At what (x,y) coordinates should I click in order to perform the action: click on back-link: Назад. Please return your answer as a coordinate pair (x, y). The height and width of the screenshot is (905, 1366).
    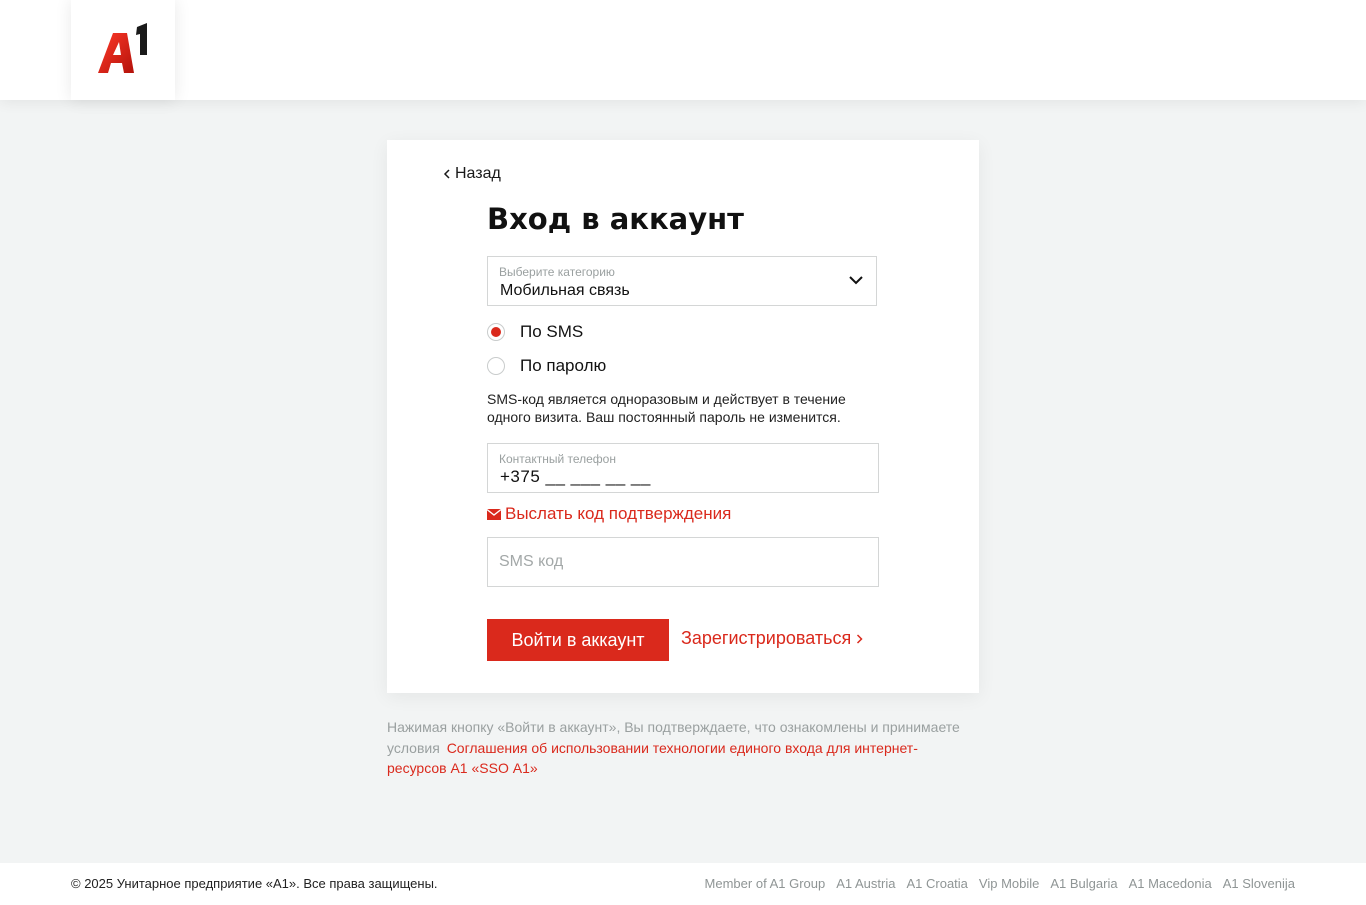
    Looking at the image, I should click on (472, 174).